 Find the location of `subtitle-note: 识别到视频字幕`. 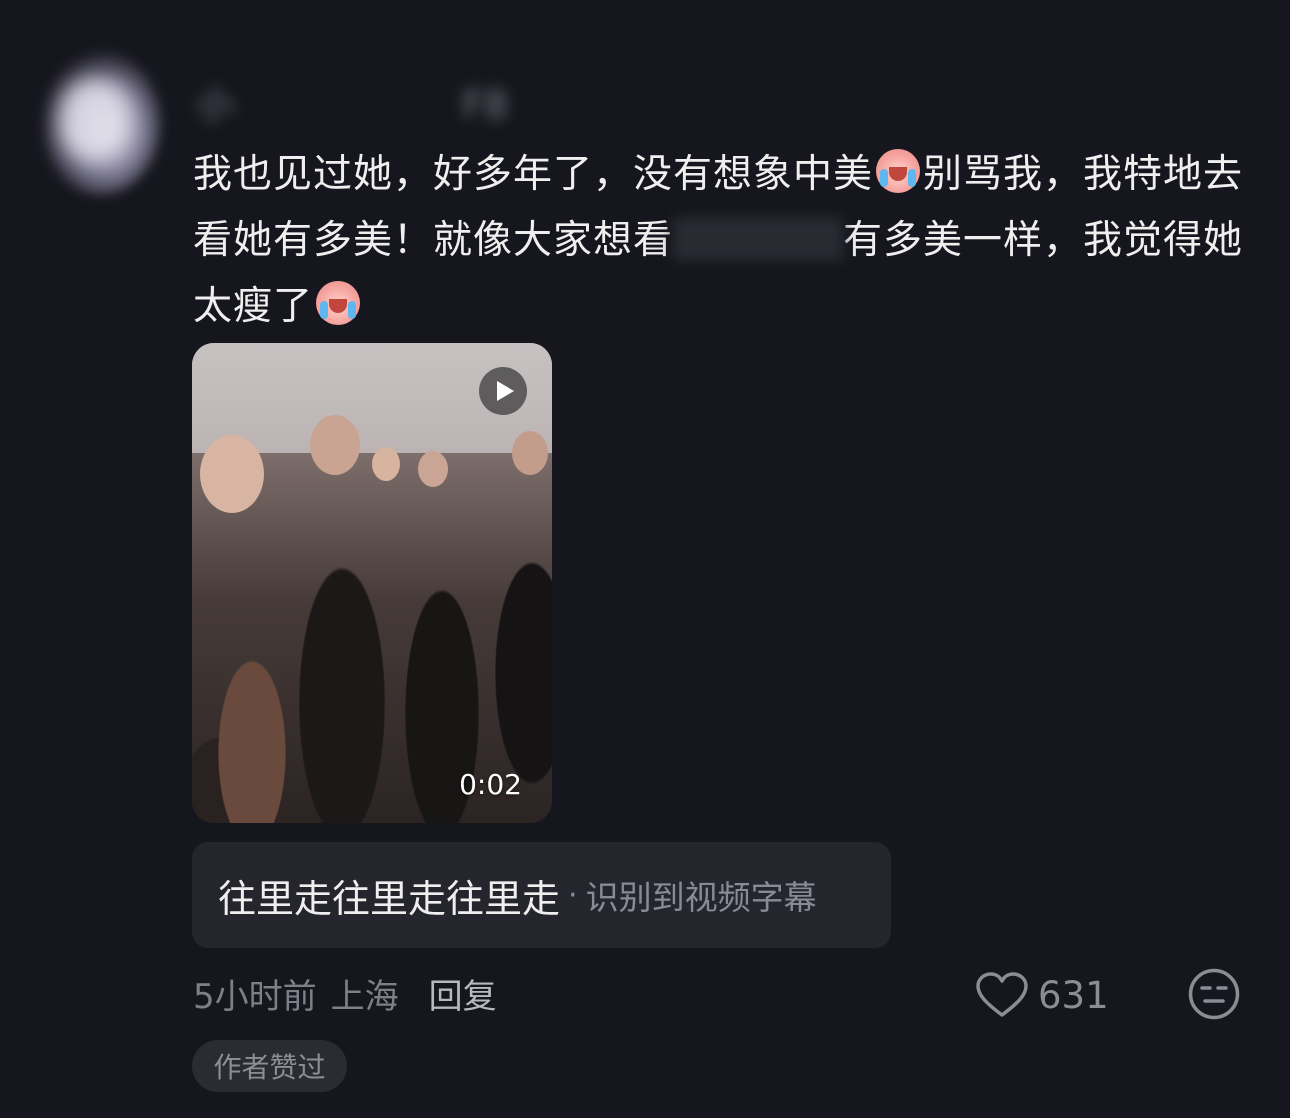

subtitle-note: 识别到视频字幕 is located at coordinates (701, 897).